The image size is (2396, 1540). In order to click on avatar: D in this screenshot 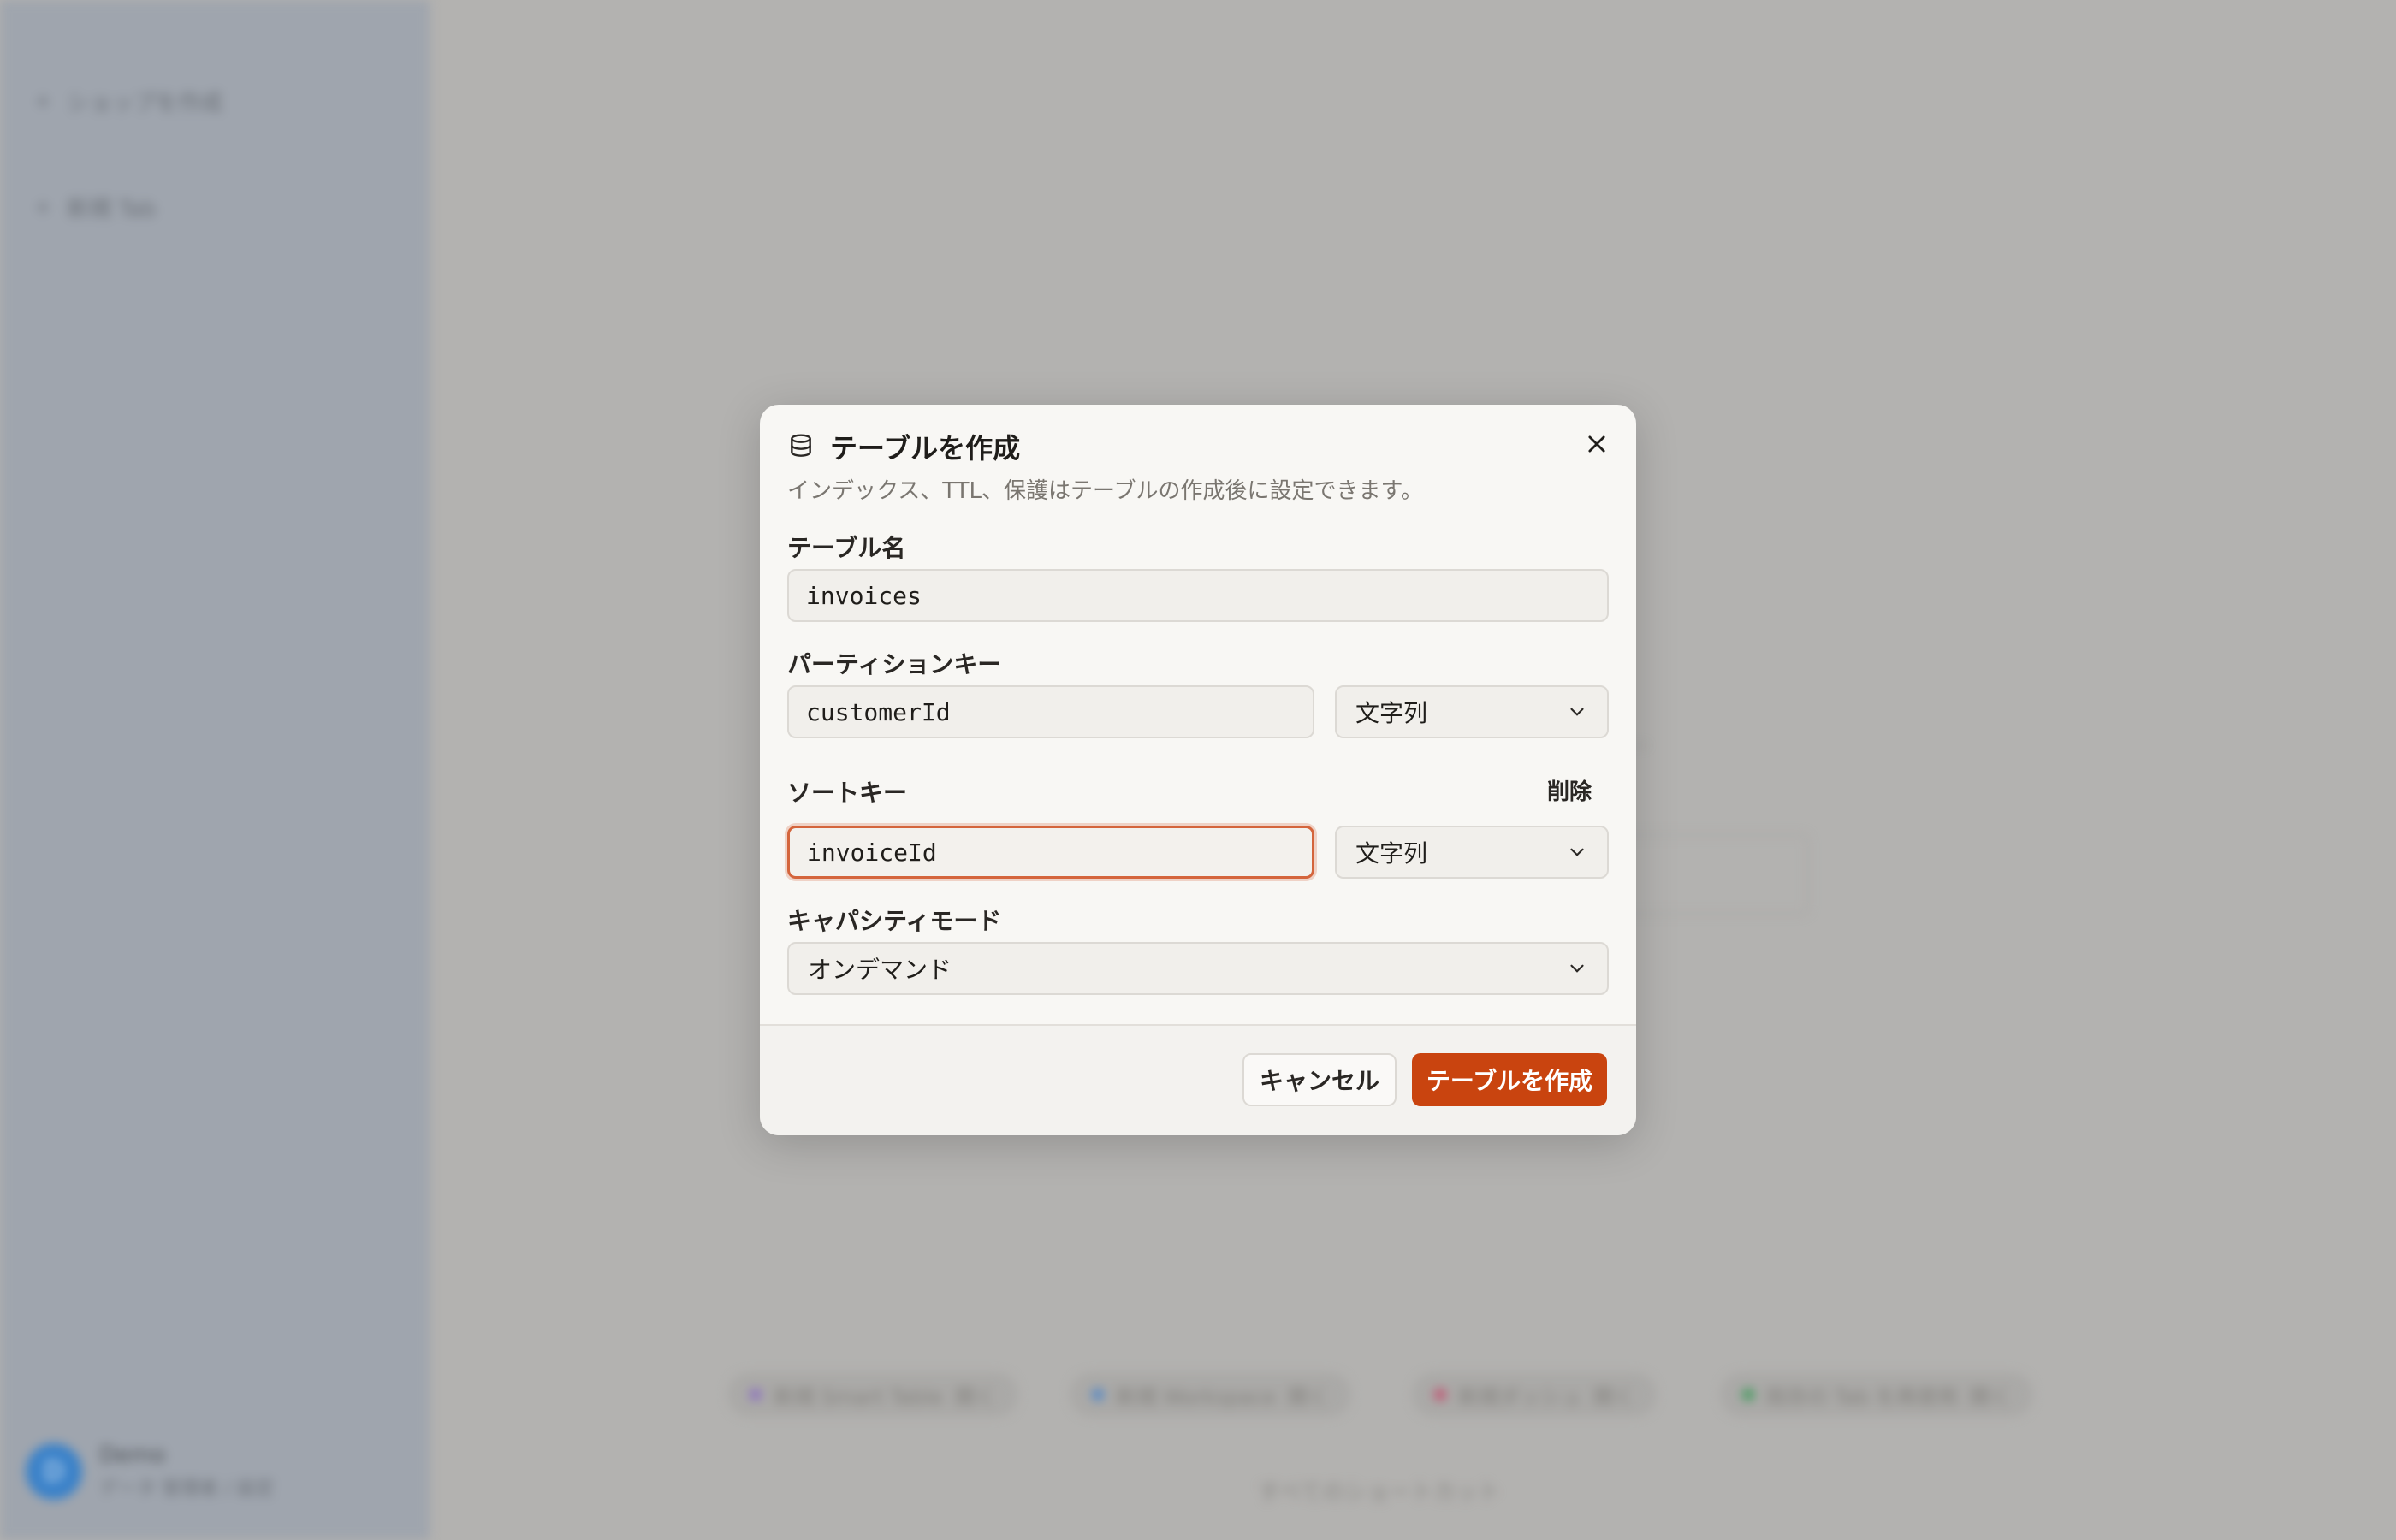, I will do `click(54, 1471)`.